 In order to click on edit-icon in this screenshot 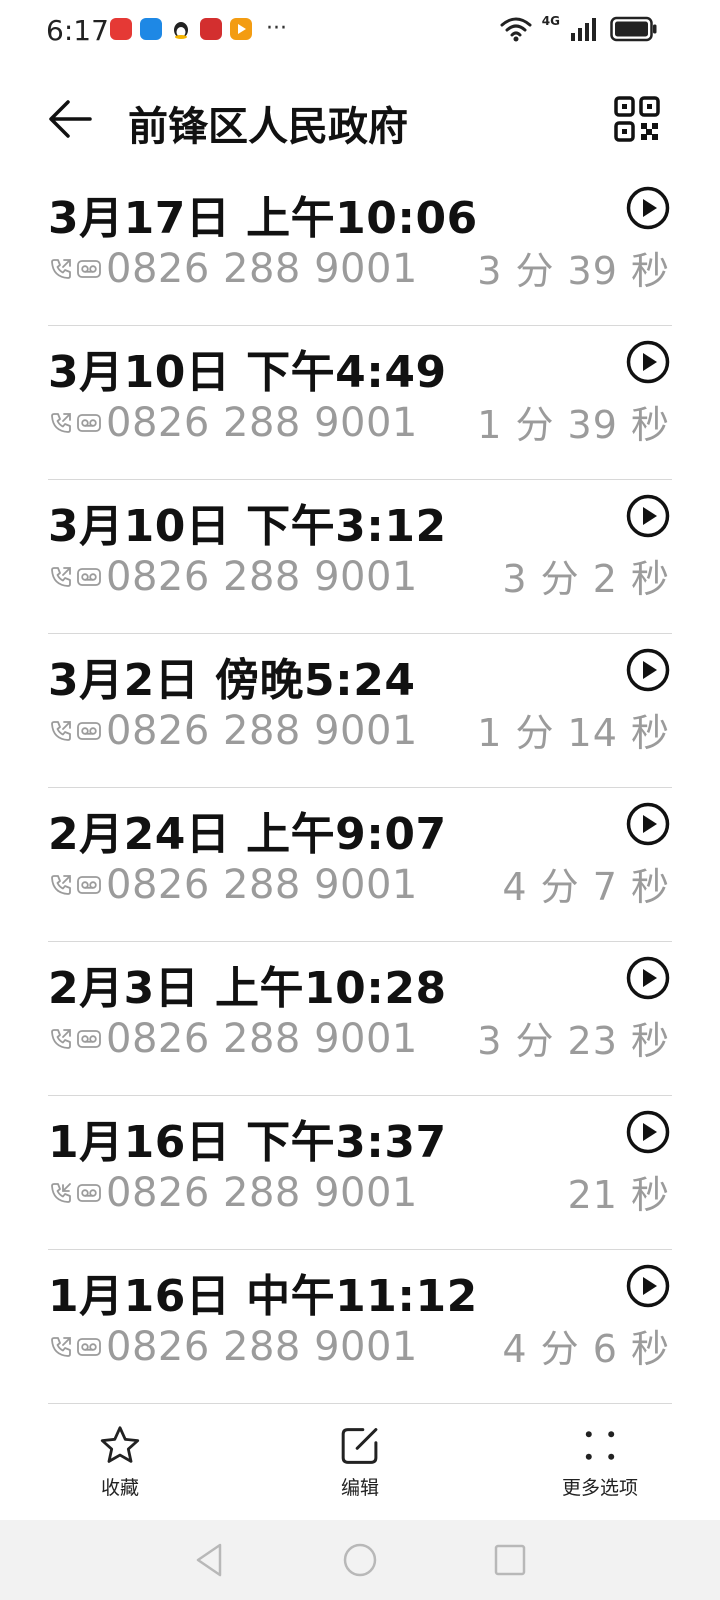, I will do `click(359, 1446)`.